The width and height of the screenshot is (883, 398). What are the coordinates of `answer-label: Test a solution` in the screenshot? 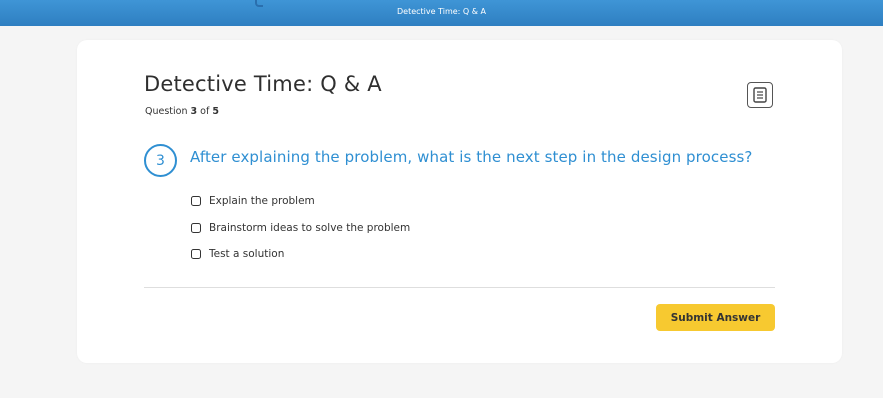 It's located at (246, 254).